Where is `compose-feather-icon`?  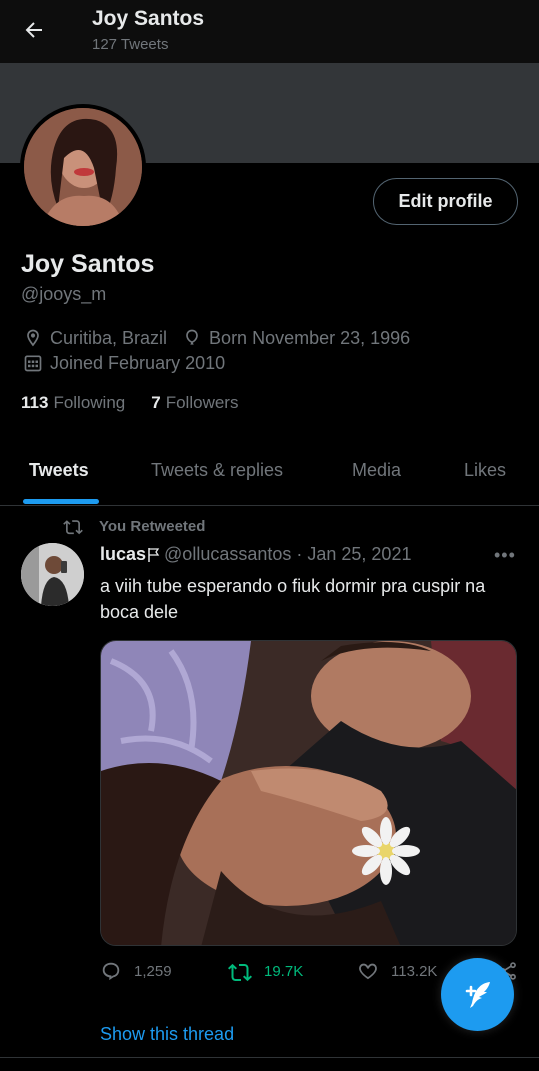 compose-feather-icon is located at coordinates (477, 994).